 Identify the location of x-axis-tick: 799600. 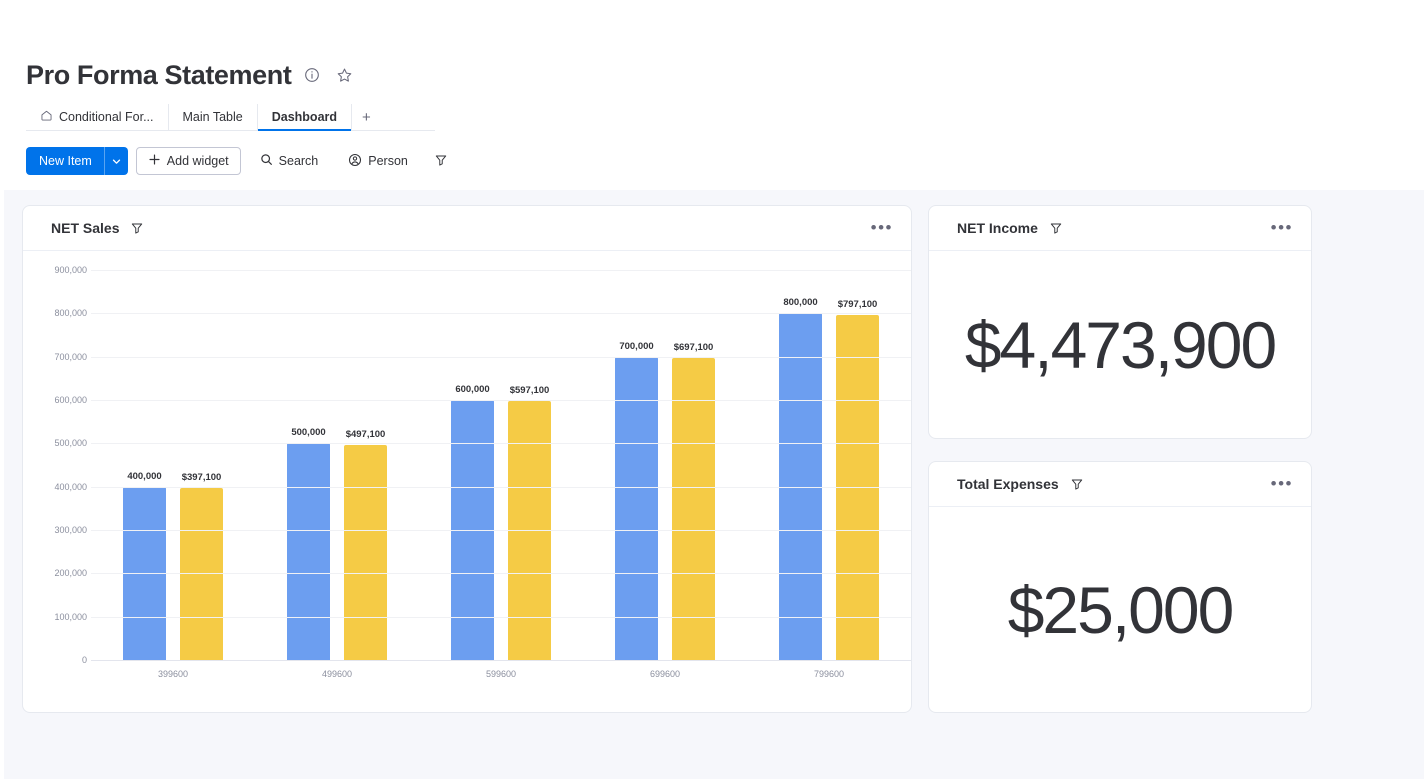
(829, 674).